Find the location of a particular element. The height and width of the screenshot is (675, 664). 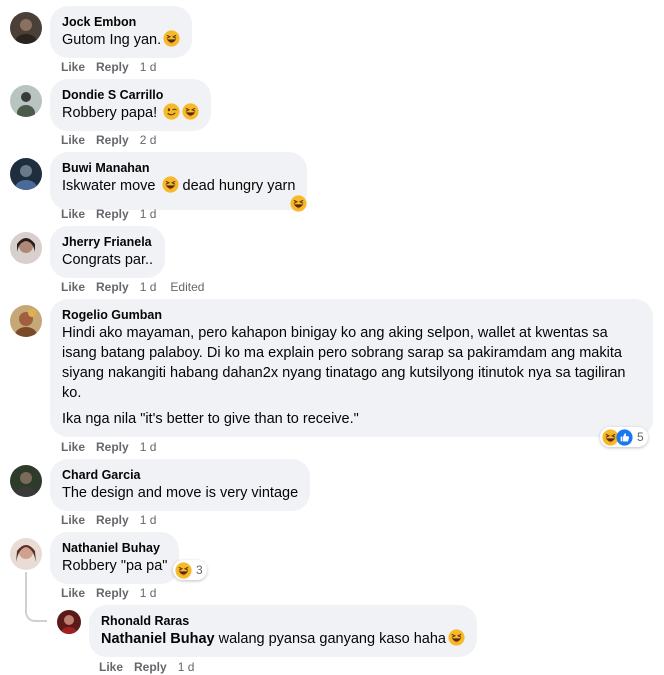

comment-text: Robbery papa! is located at coordinates (130, 113).